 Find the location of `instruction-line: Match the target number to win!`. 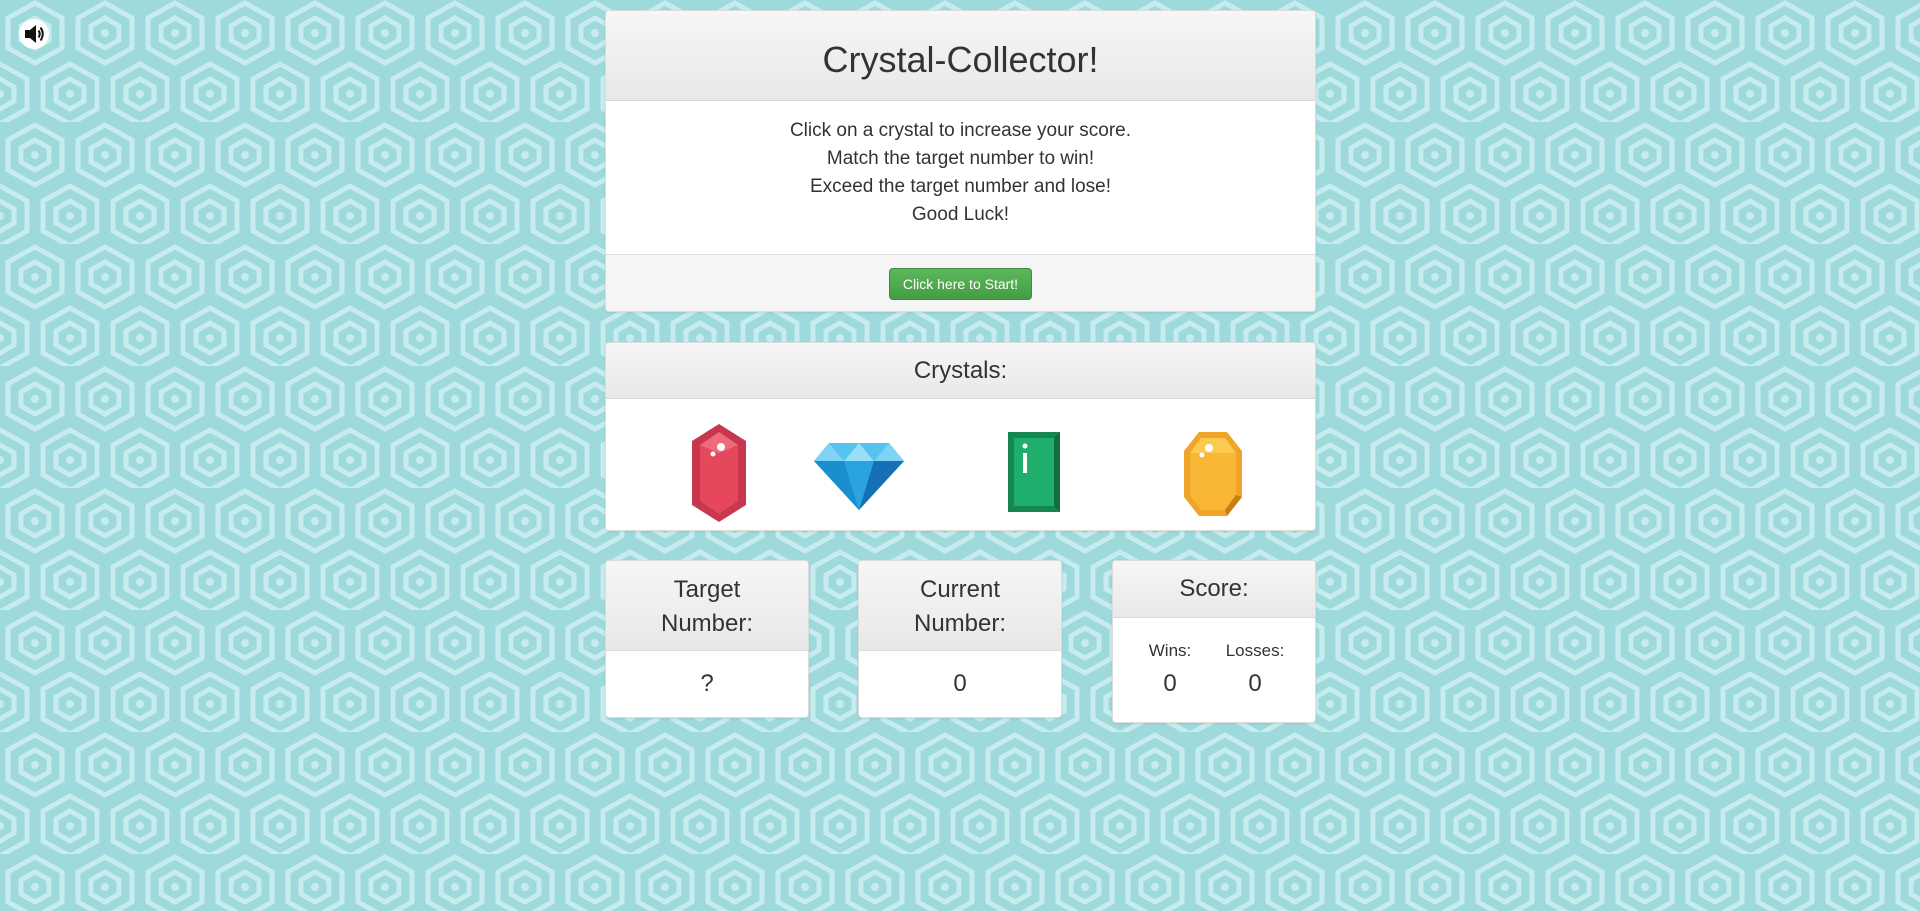

instruction-line: Match the target number to win! is located at coordinates (960, 158).